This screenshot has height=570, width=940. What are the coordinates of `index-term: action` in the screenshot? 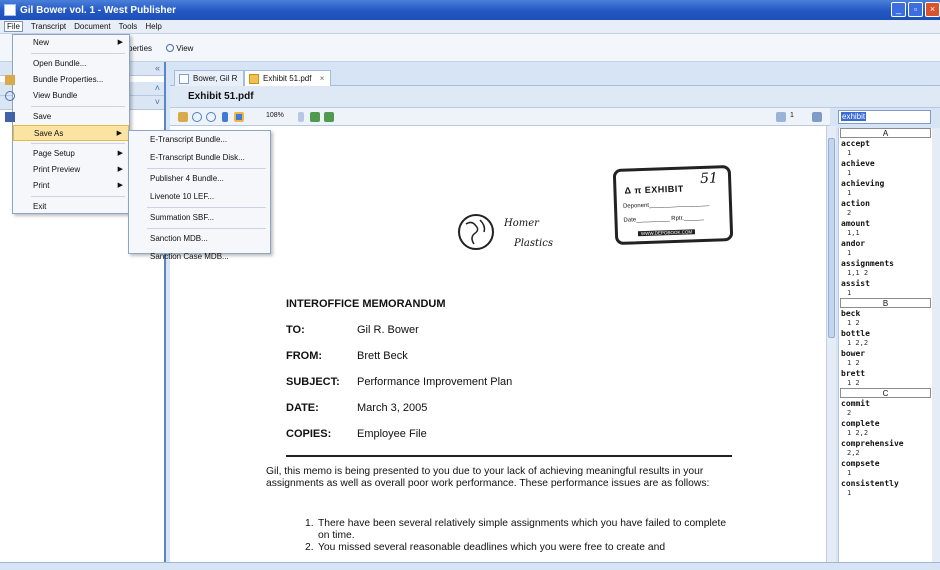 It's located at (885, 203).